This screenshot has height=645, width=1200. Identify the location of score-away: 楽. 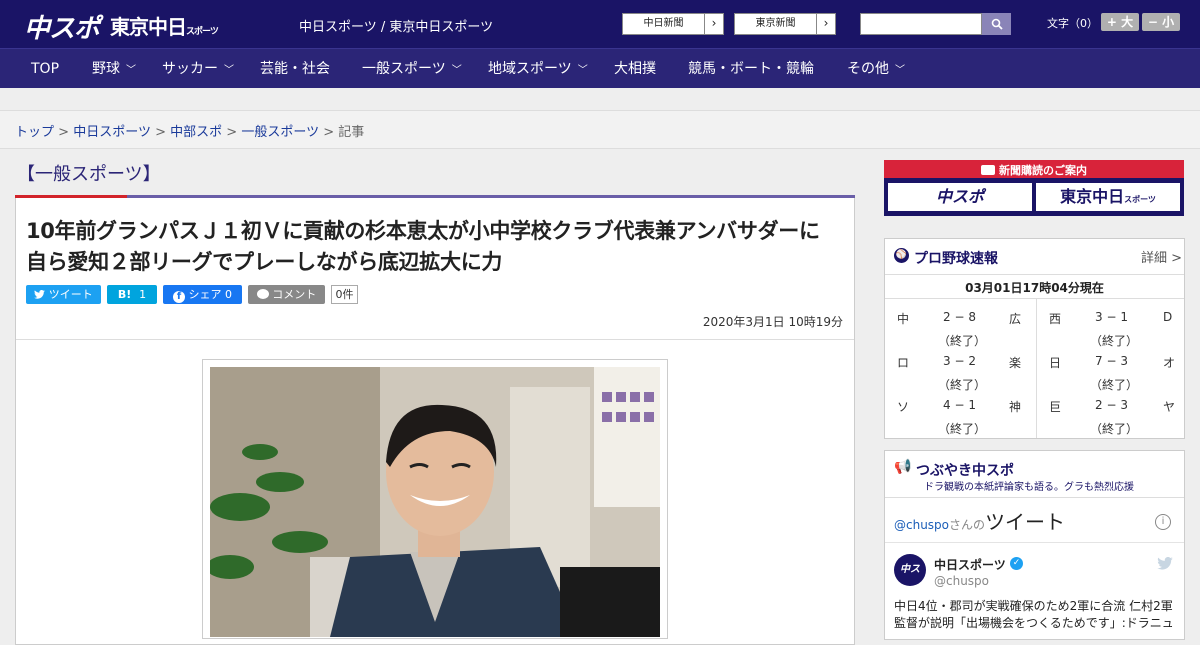
(1015, 363).